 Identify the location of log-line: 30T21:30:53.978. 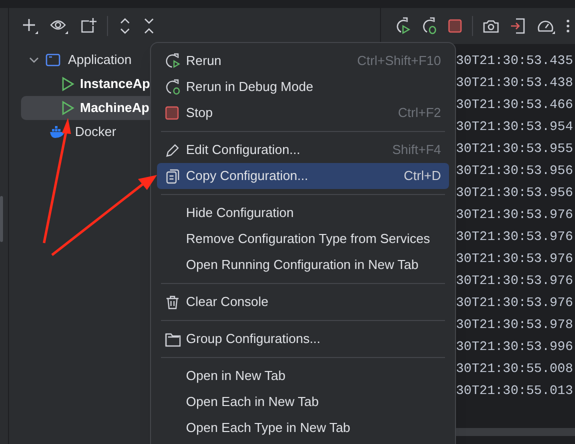
(515, 325).